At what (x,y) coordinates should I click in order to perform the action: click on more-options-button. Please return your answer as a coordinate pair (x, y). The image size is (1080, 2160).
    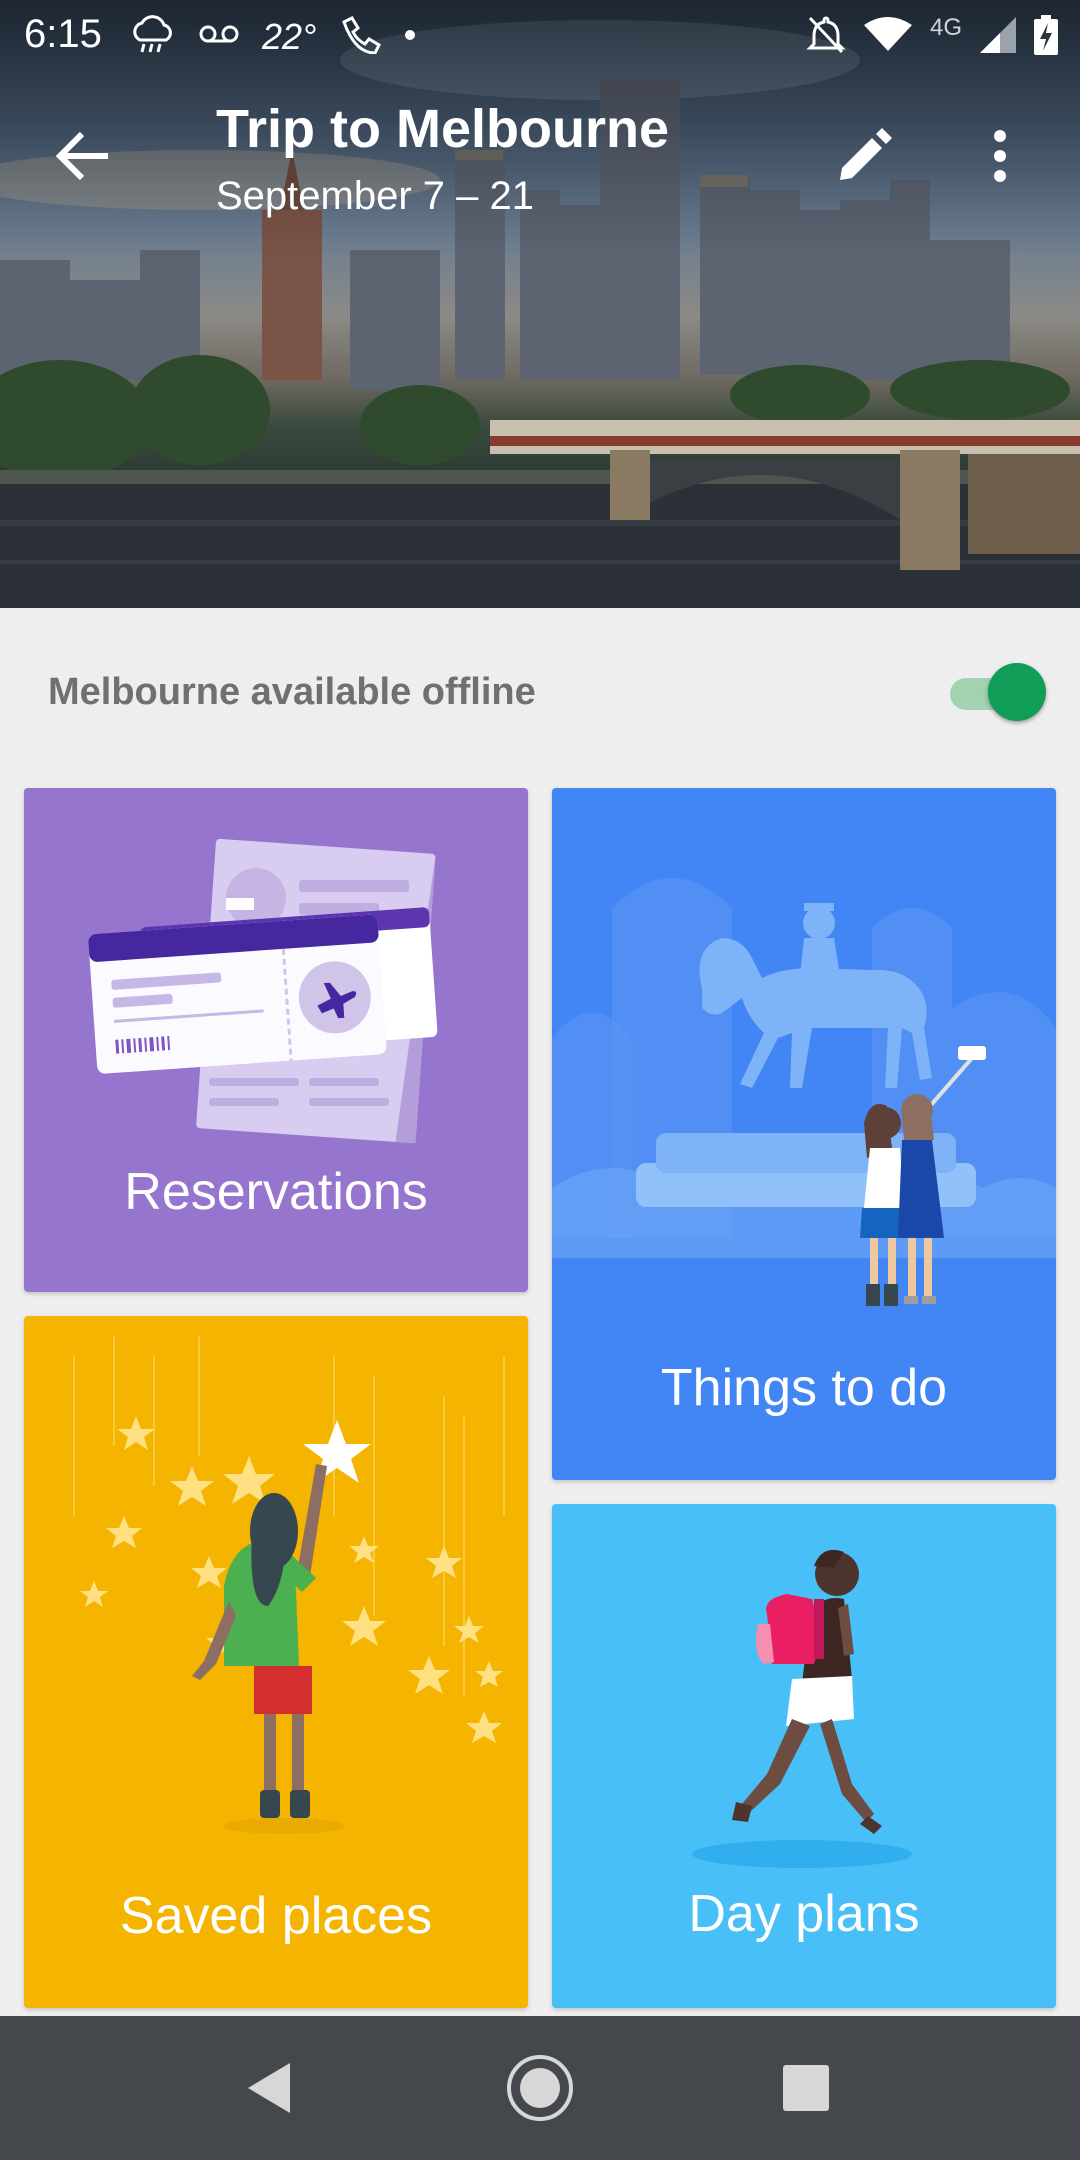
    Looking at the image, I should click on (1000, 156).